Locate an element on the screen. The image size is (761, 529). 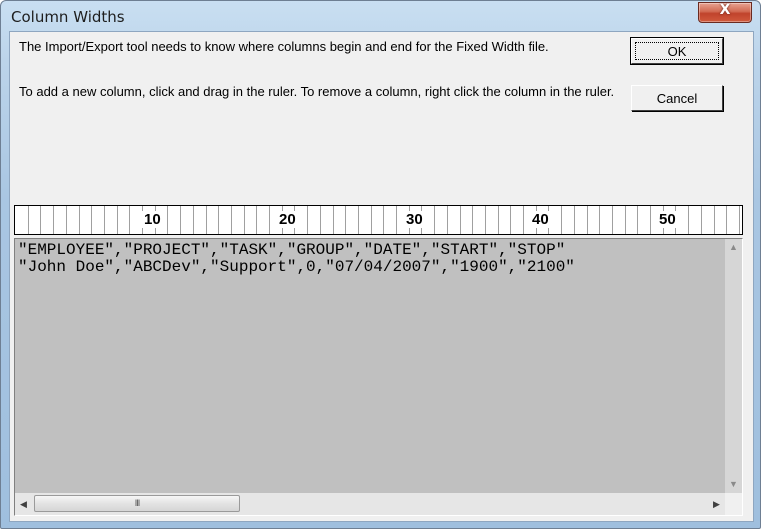
scroll-down-arrow-icon: ▼ is located at coordinates (733, 484).